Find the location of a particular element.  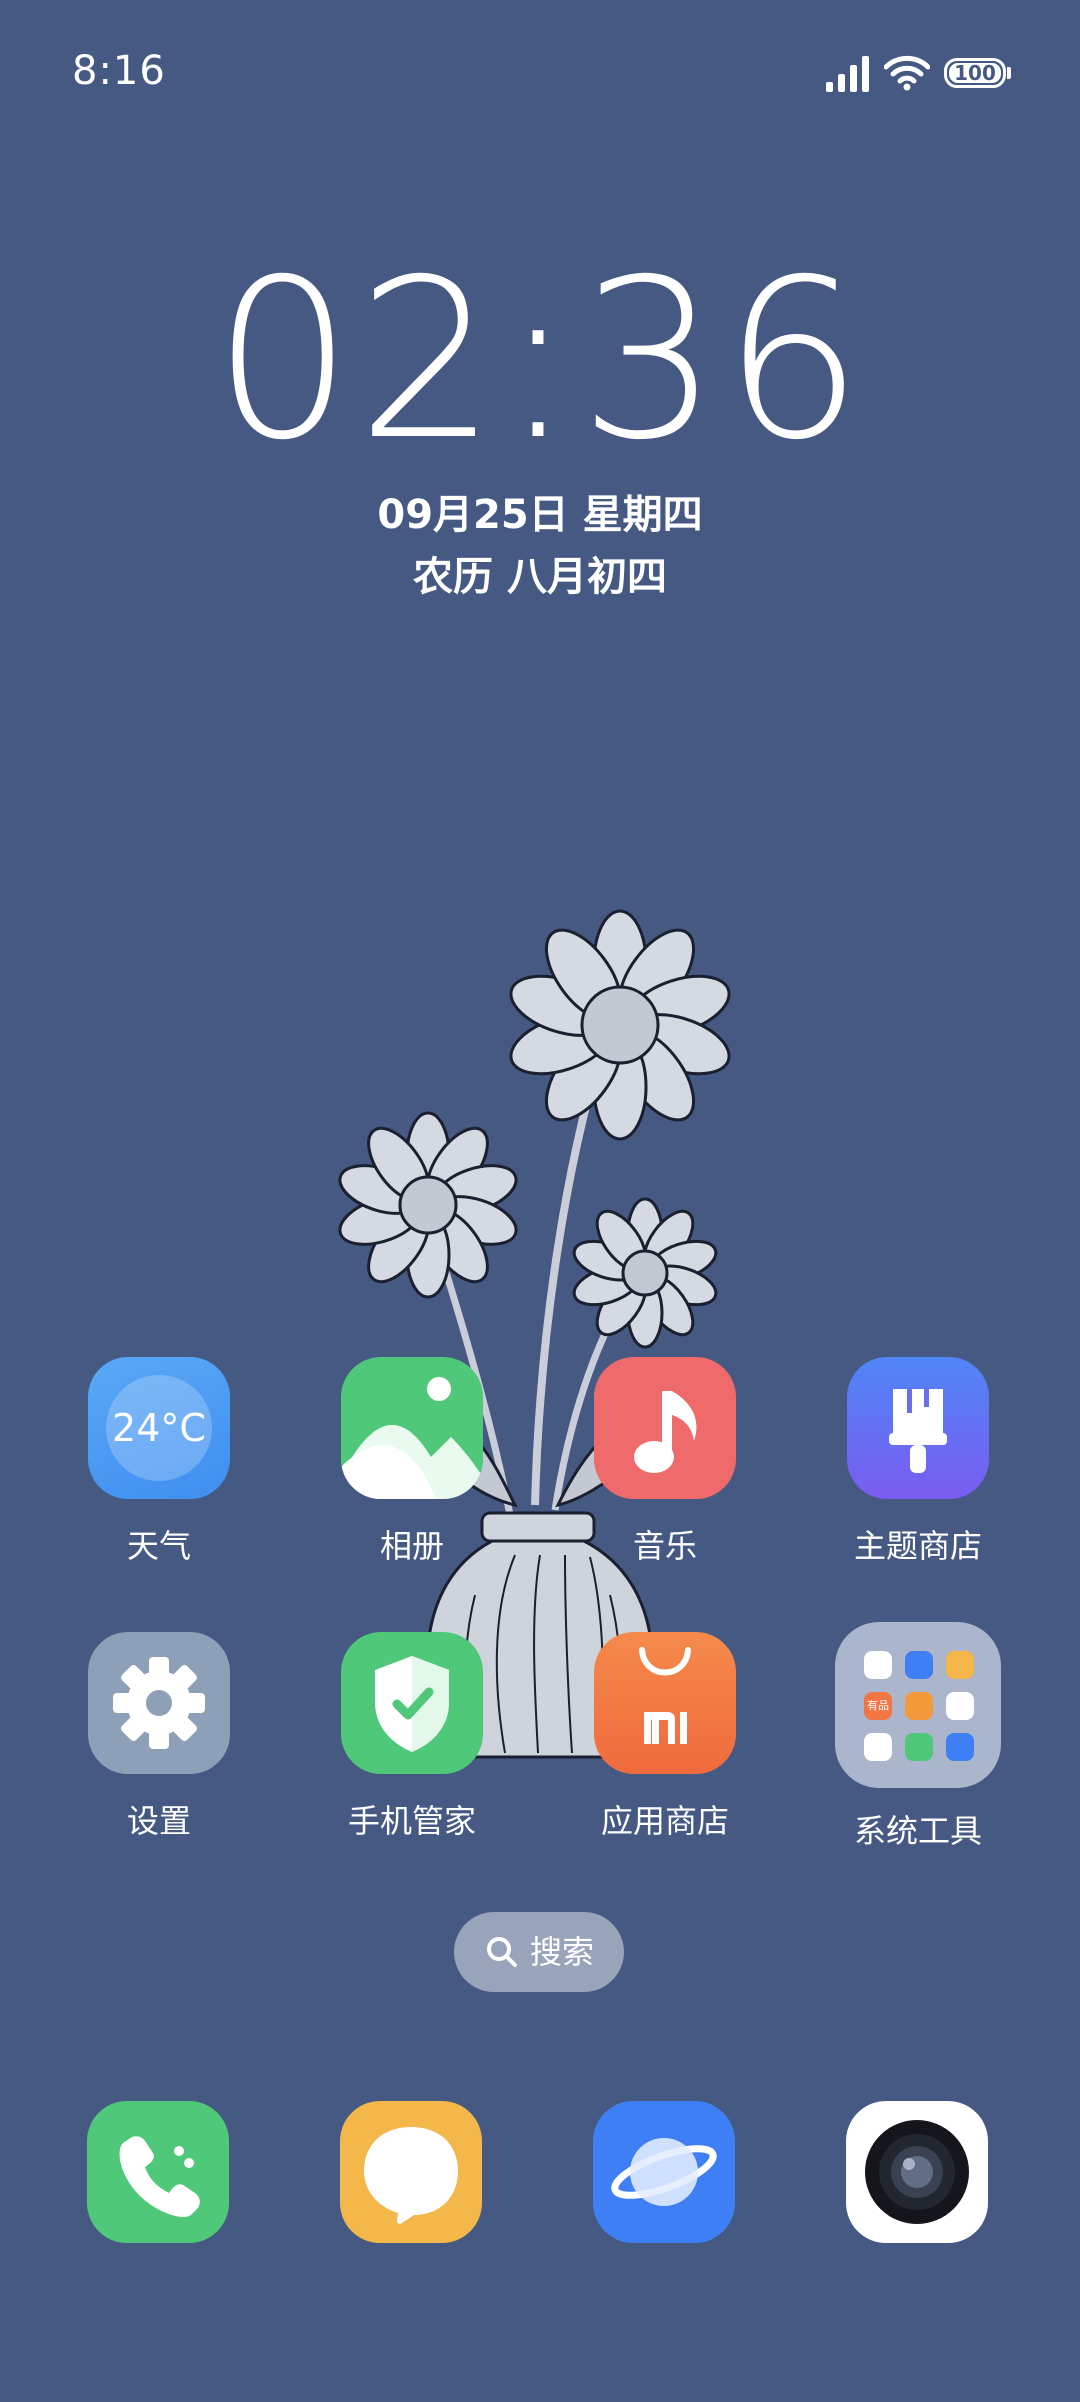

weather-temperature: 24°C is located at coordinates (159, 1428).